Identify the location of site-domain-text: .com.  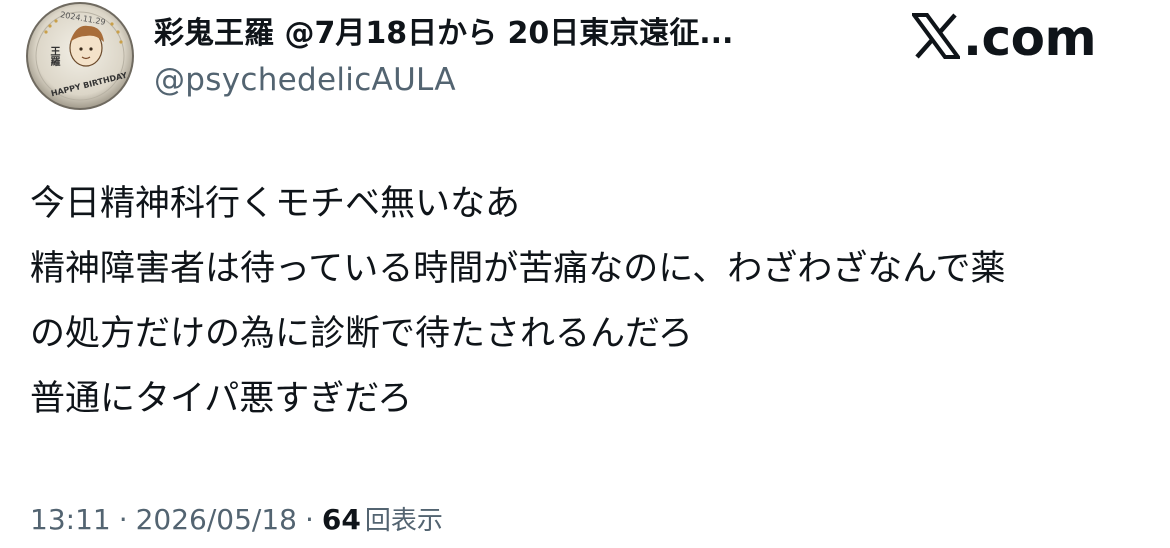
(1030, 38).